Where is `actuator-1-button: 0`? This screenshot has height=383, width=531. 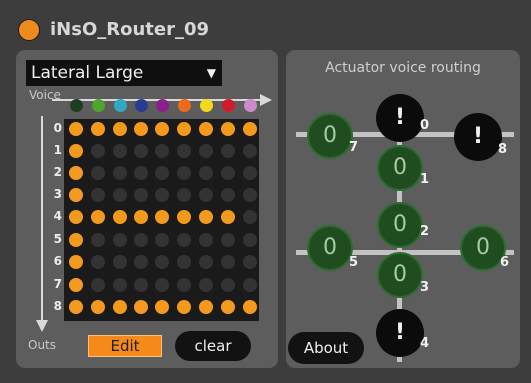 actuator-1-button: 0 is located at coordinates (400, 168).